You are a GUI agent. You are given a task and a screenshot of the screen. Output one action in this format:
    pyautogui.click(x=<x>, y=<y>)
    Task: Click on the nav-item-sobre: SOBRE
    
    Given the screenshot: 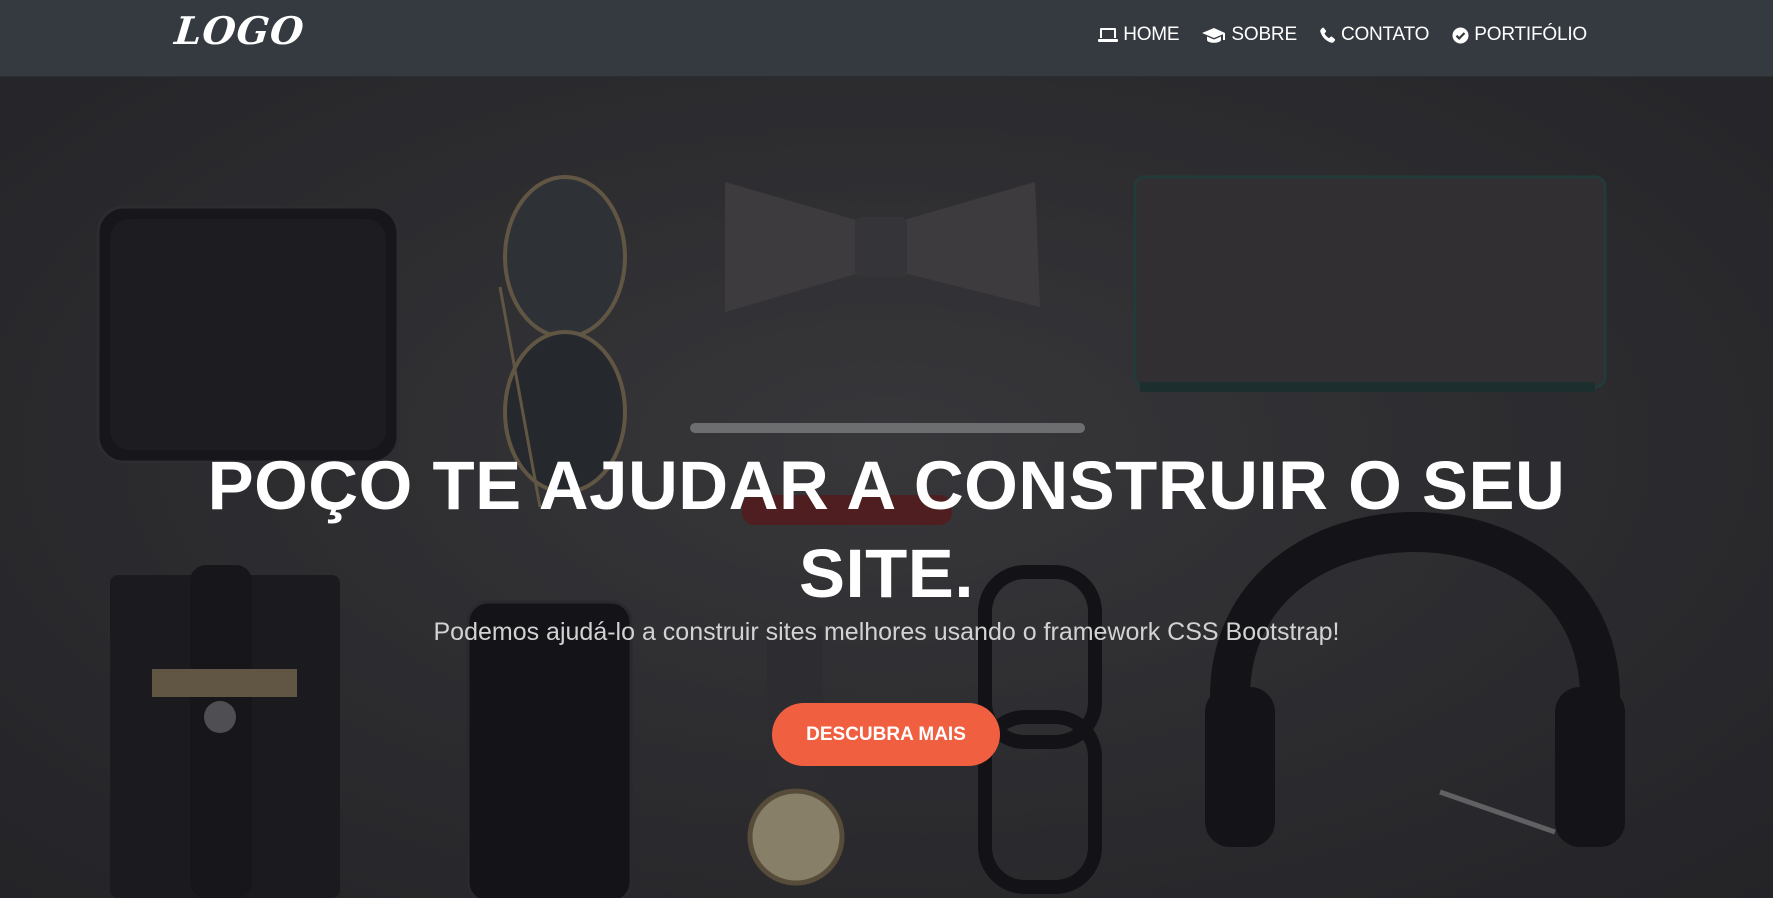 What is the action you would take?
    pyautogui.click(x=1249, y=35)
    